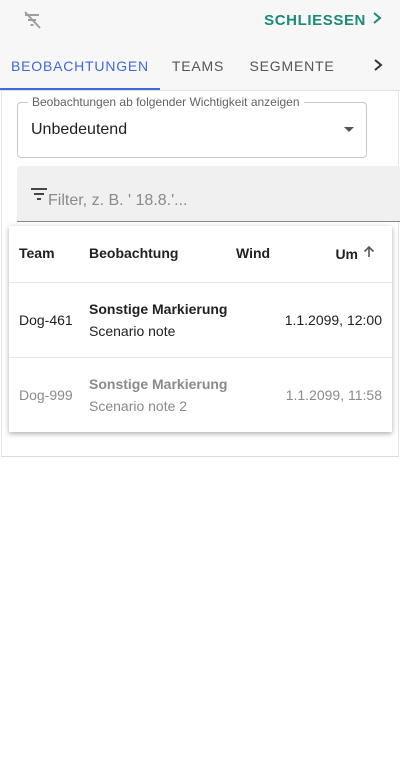  I want to click on row-observation-note: Scenario note, so click(132, 331).